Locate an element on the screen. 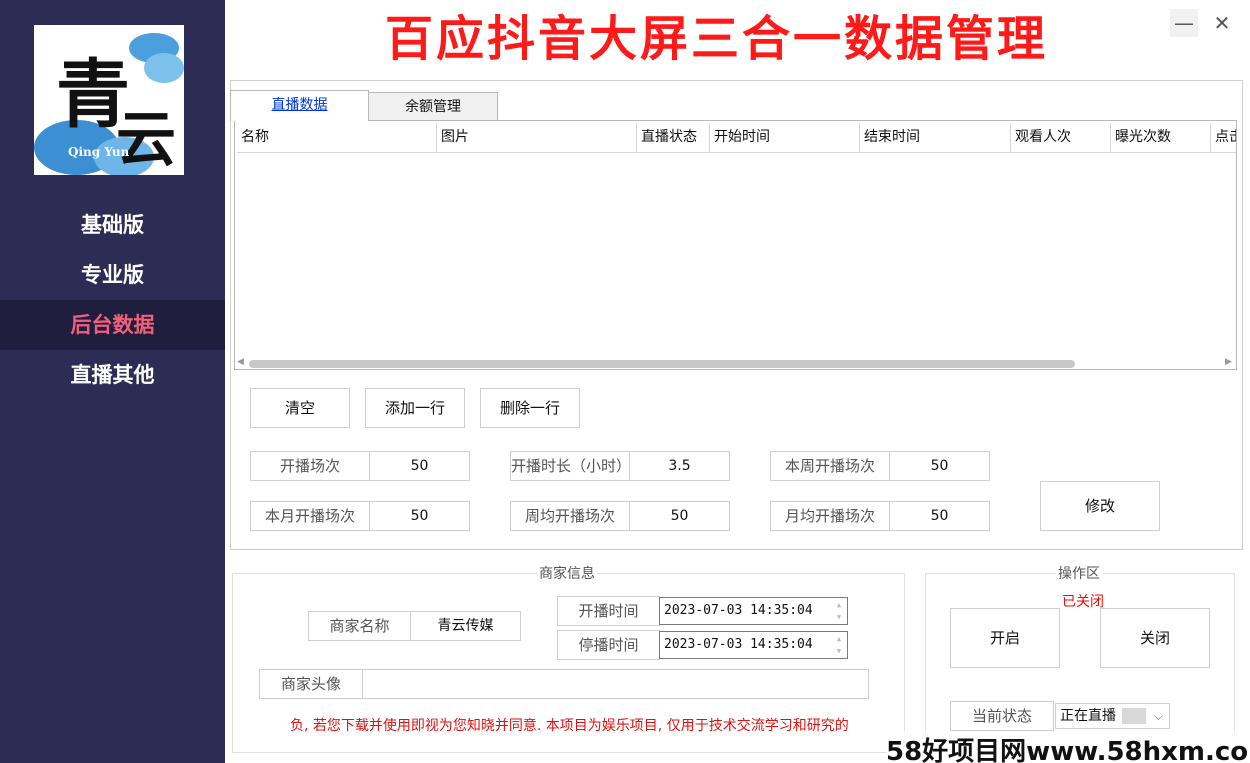 Image resolution: width=1250 pixels, height=763 pixels. avatar-label: 商家头像 is located at coordinates (311, 684).